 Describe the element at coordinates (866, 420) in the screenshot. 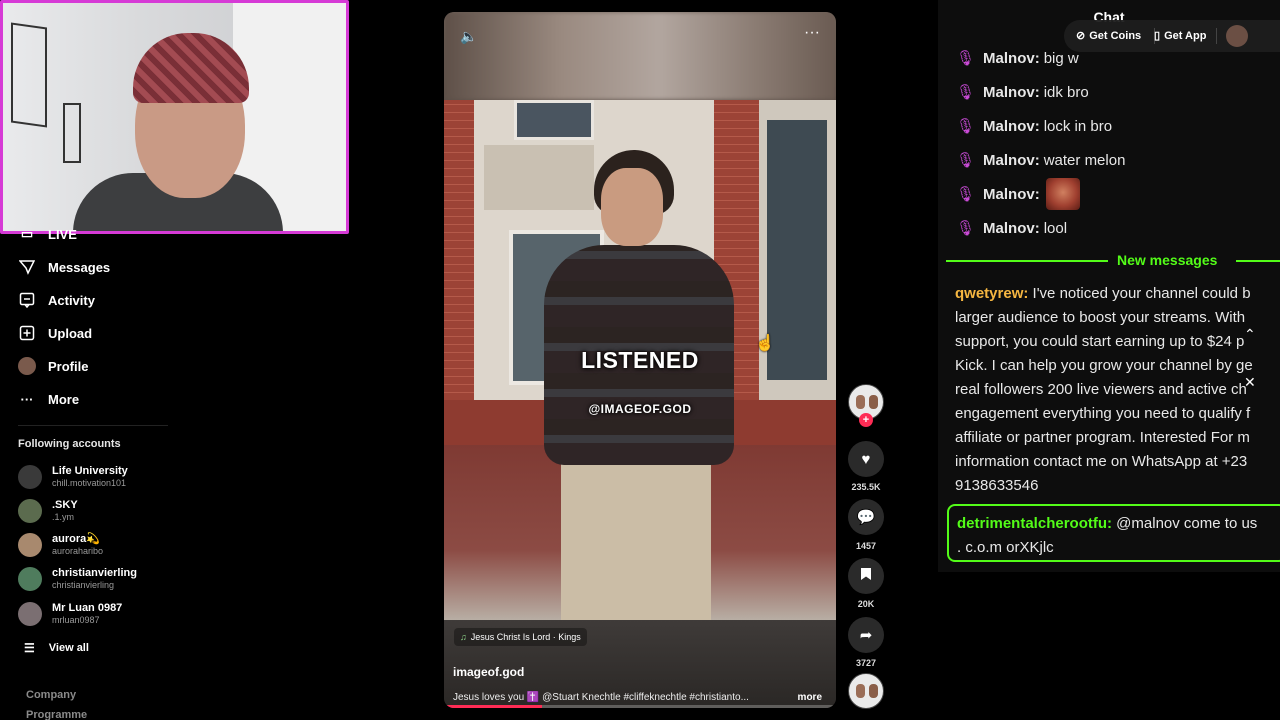

I see `follow-plus-icon: +` at that location.